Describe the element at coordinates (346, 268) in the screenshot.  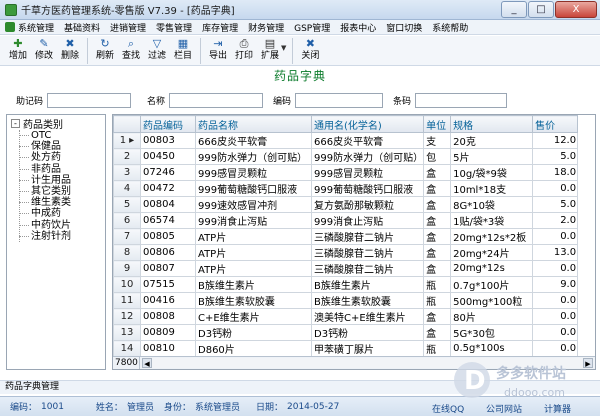
I see `table-row: 9 00807 ATP片 三磷酸腺苷二钠片盒 20mg*12s 0.0` at that location.